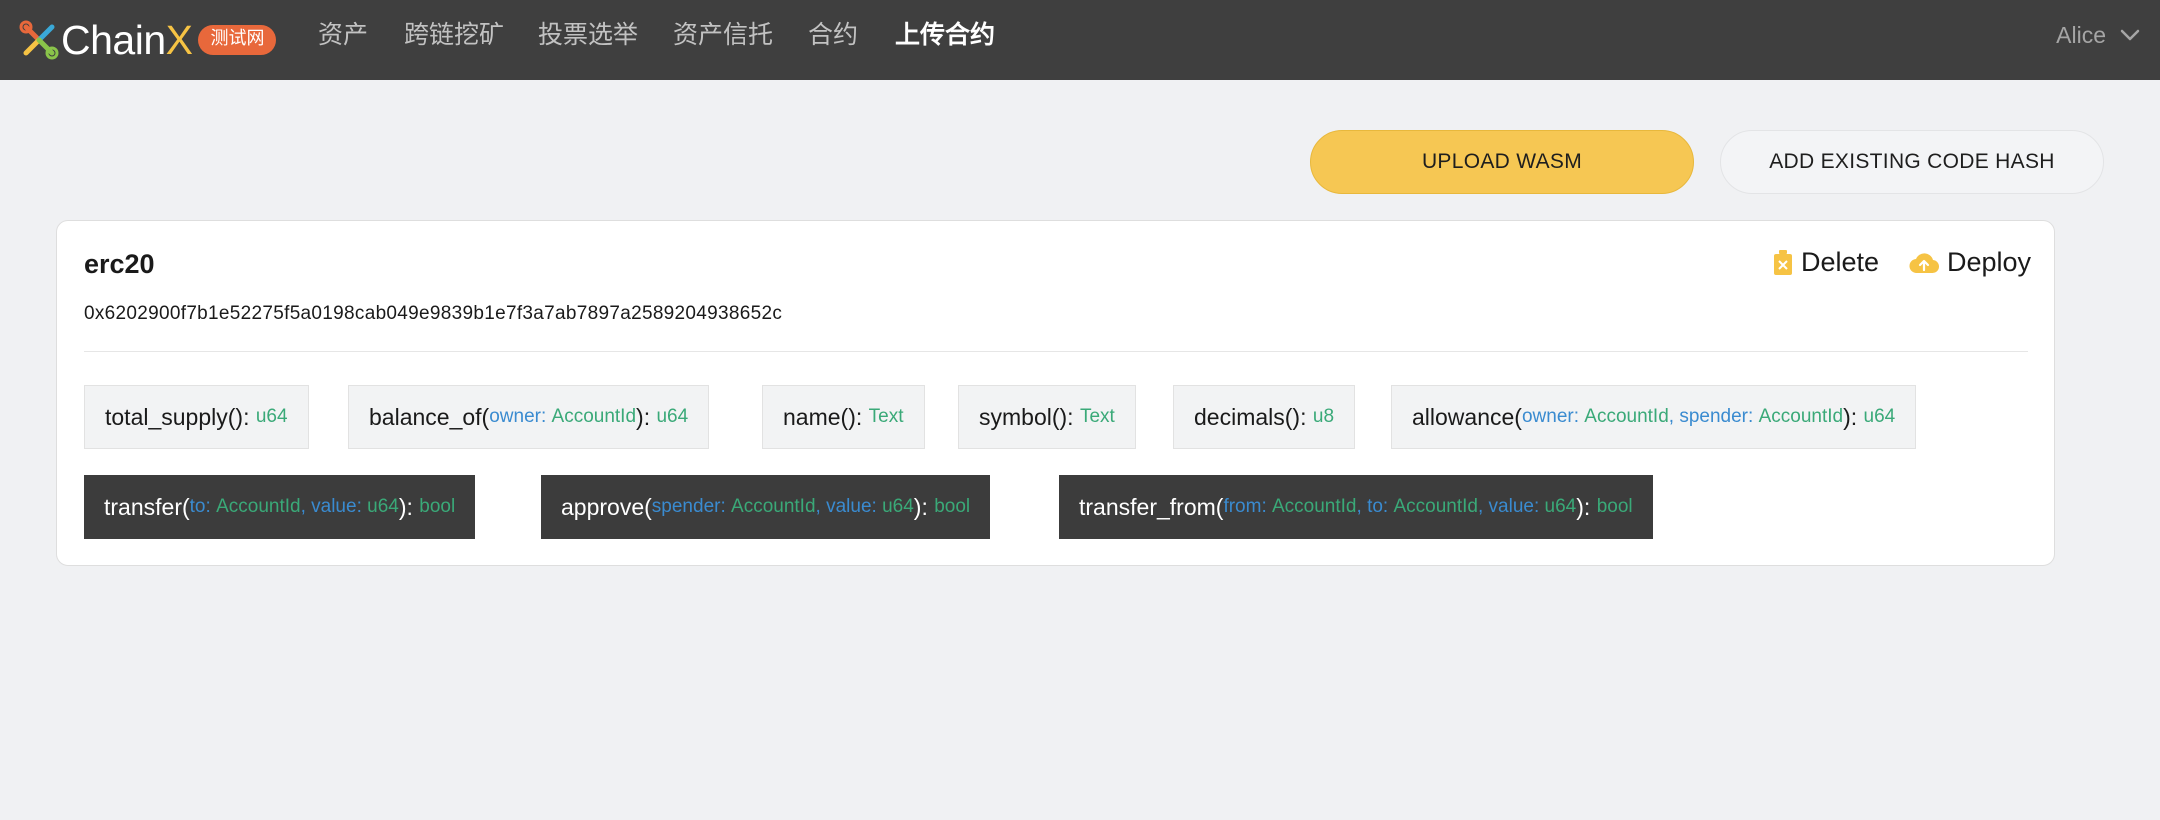 The width and height of the screenshot is (2160, 820). I want to click on method-name: approve, so click(603, 506).